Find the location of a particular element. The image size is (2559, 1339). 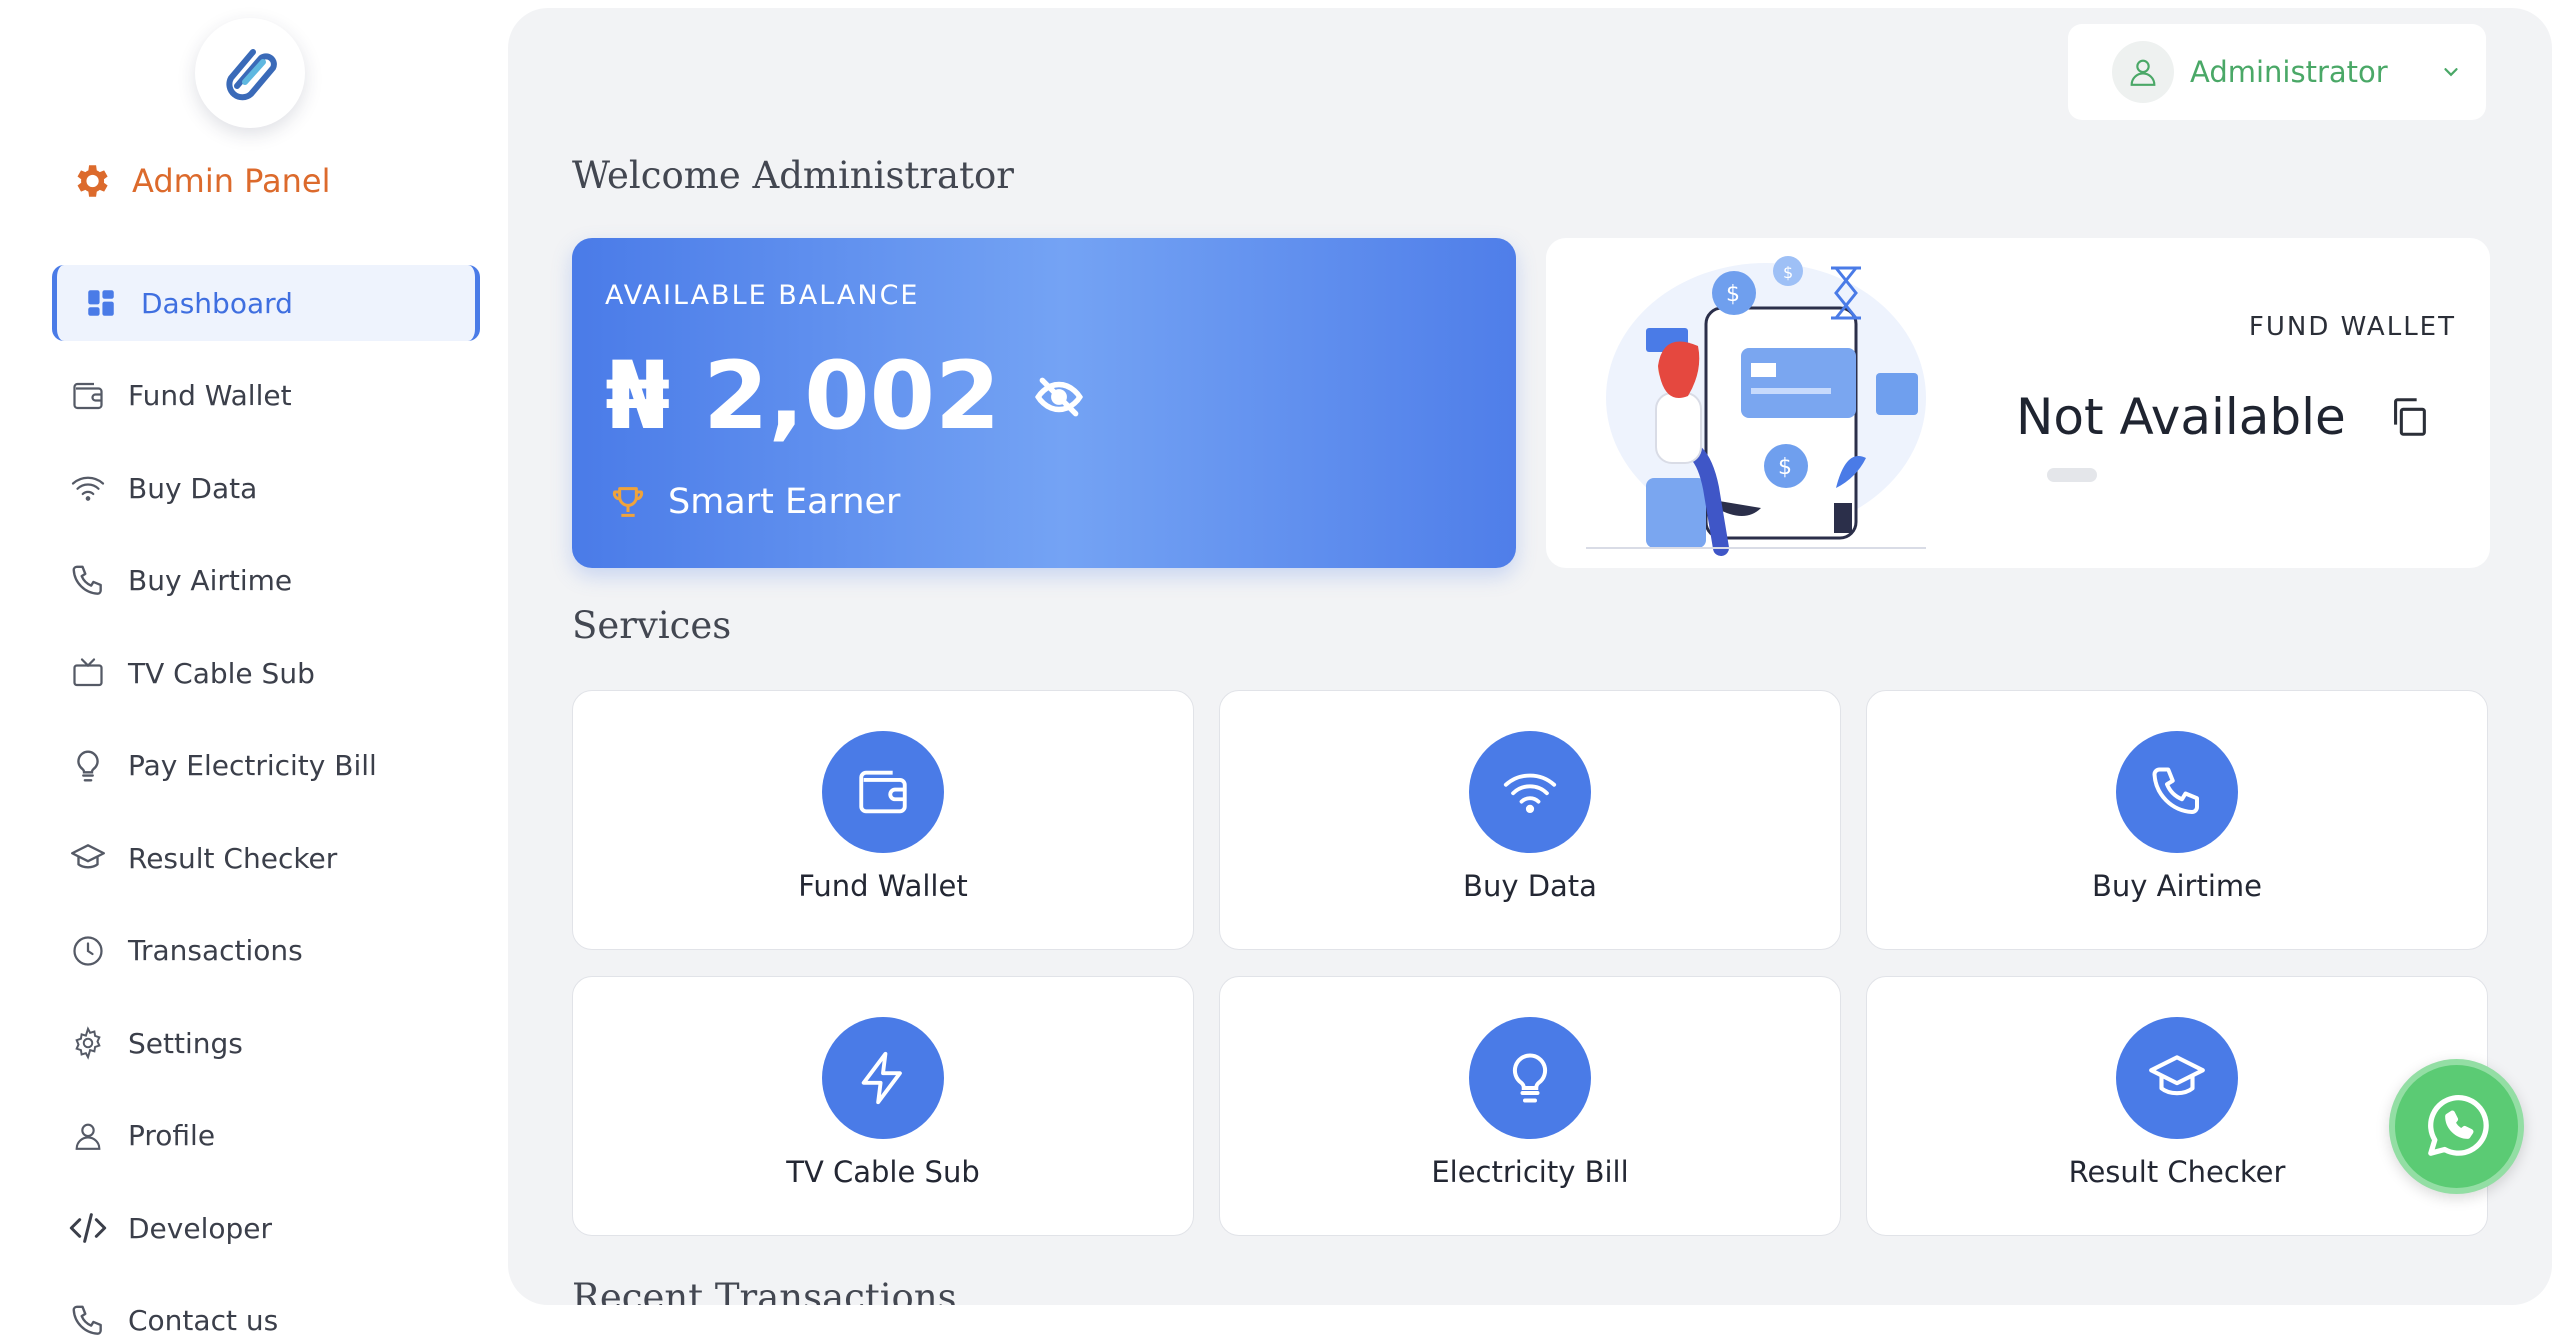

sidebar-item-tv-cable-sub: TV Cable Sub is located at coordinates (266, 673).